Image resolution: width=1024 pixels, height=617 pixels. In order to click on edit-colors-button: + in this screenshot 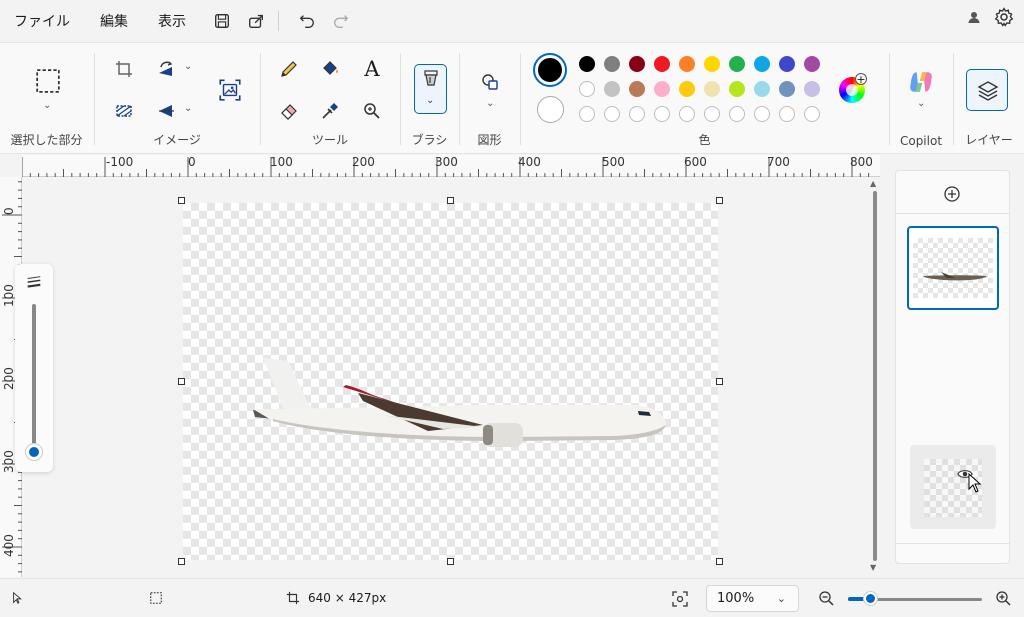, I will do `click(853, 88)`.